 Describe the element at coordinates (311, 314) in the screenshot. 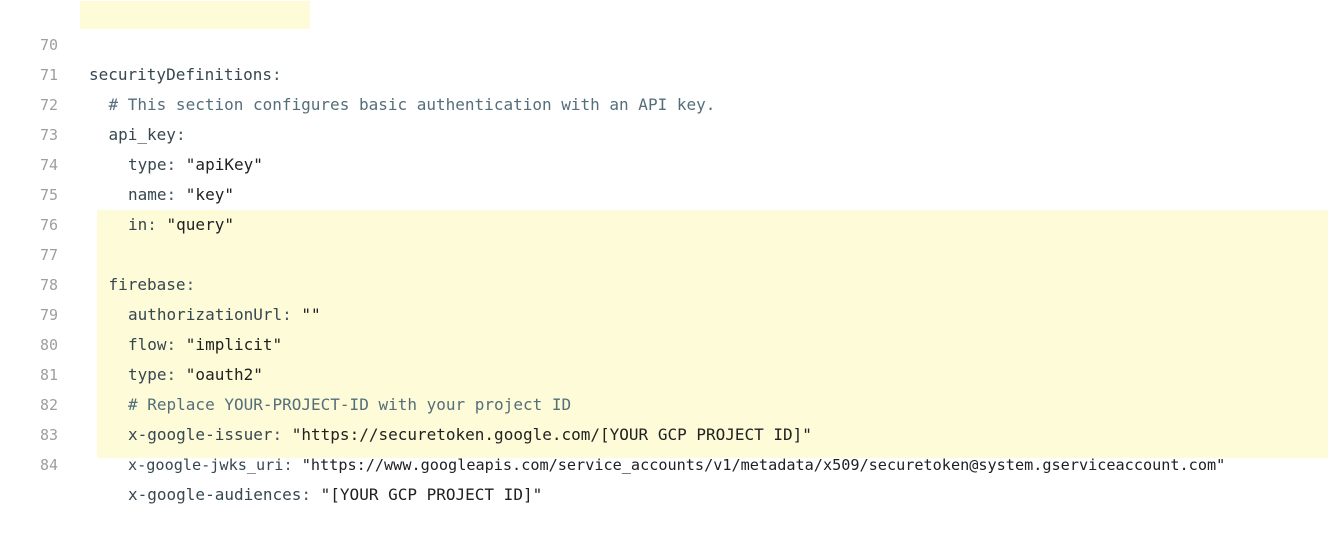

I see `yaml-value: ""` at that location.